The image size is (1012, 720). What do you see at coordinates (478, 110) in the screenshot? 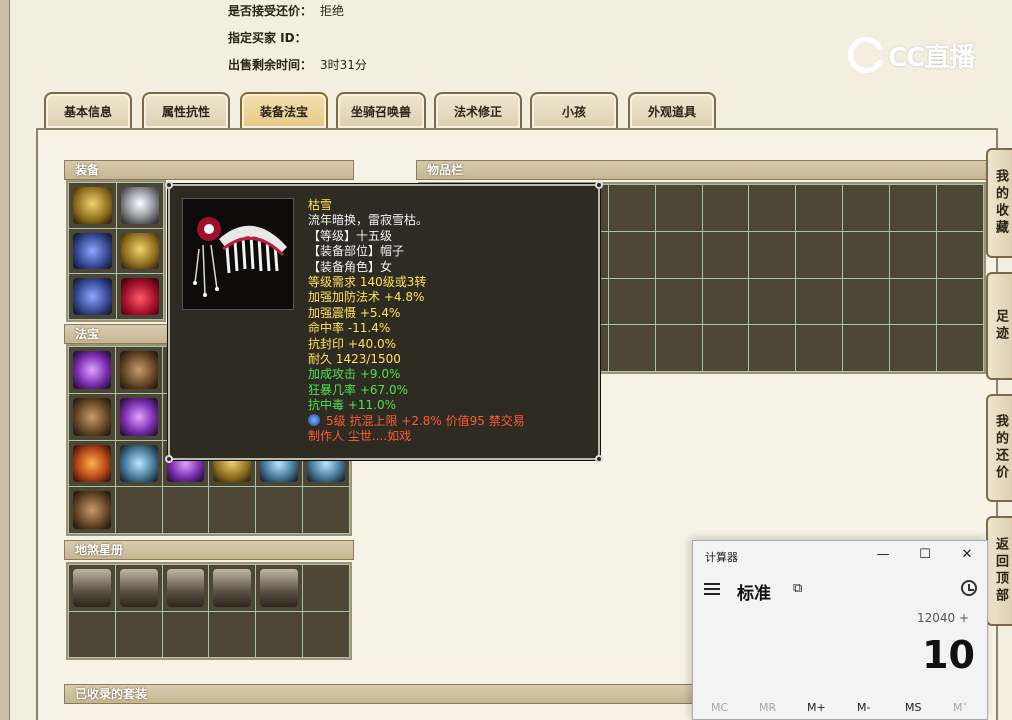
I see `tab-spell-correction: 法术修正` at bounding box center [478, 110].